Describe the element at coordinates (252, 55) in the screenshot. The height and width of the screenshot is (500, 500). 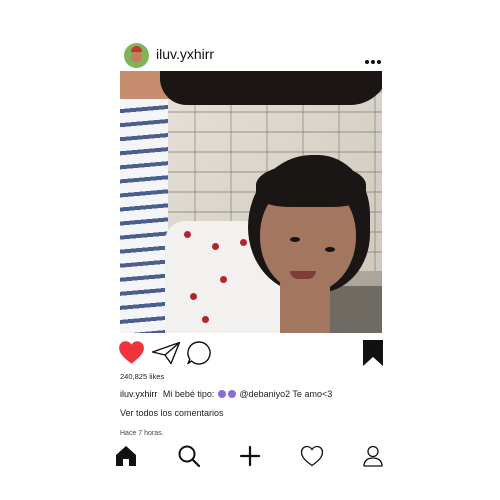
I see `post-header: iluv.yxhirr` at that location.